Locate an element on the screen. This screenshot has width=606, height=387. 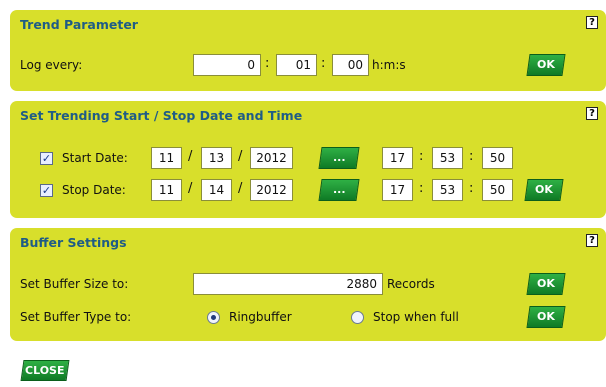
log-hours-input: 0 is located at coordinates (227, 65).